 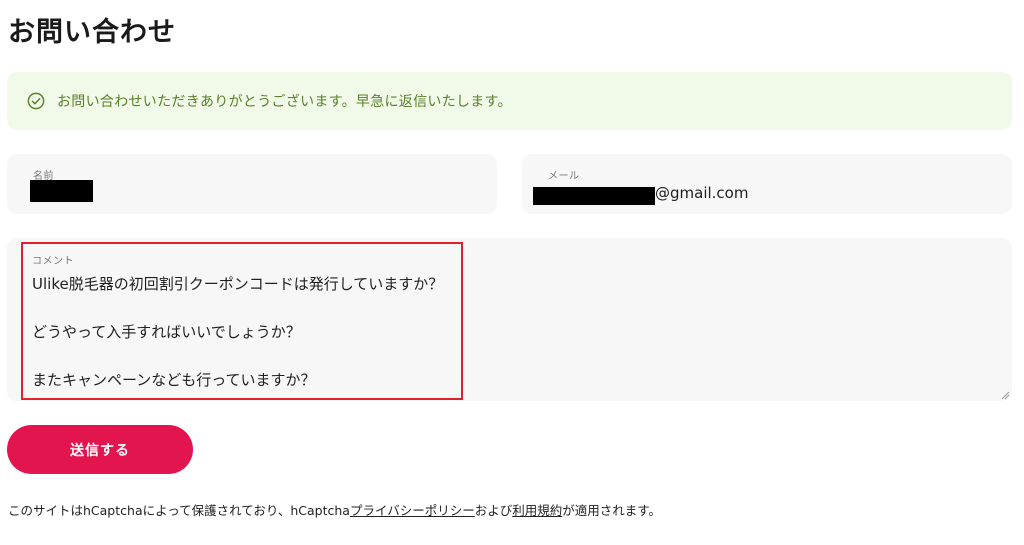 What do you see at coordinates (594, 196) in the screenshot?
I see `email-value-redacted` at bounding box center [594, 196].